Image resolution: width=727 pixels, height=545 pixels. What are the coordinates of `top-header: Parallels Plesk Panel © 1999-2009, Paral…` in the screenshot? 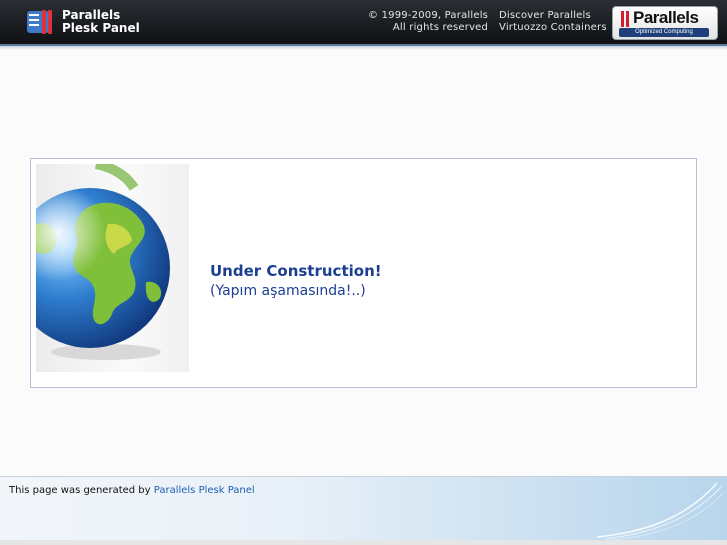 It's located at (363, 25).